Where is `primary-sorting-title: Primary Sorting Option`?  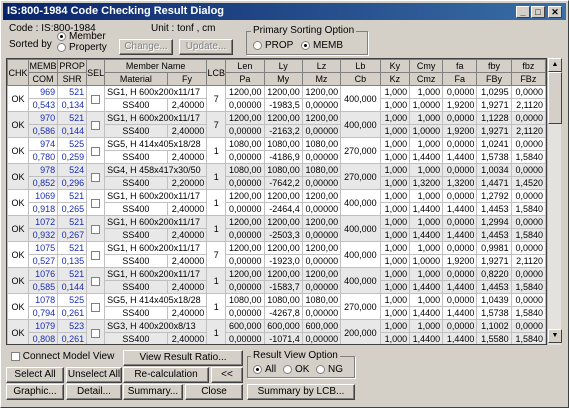
primary-sorting-title: Primary Sorting Option is located at coordinates (304, 30).